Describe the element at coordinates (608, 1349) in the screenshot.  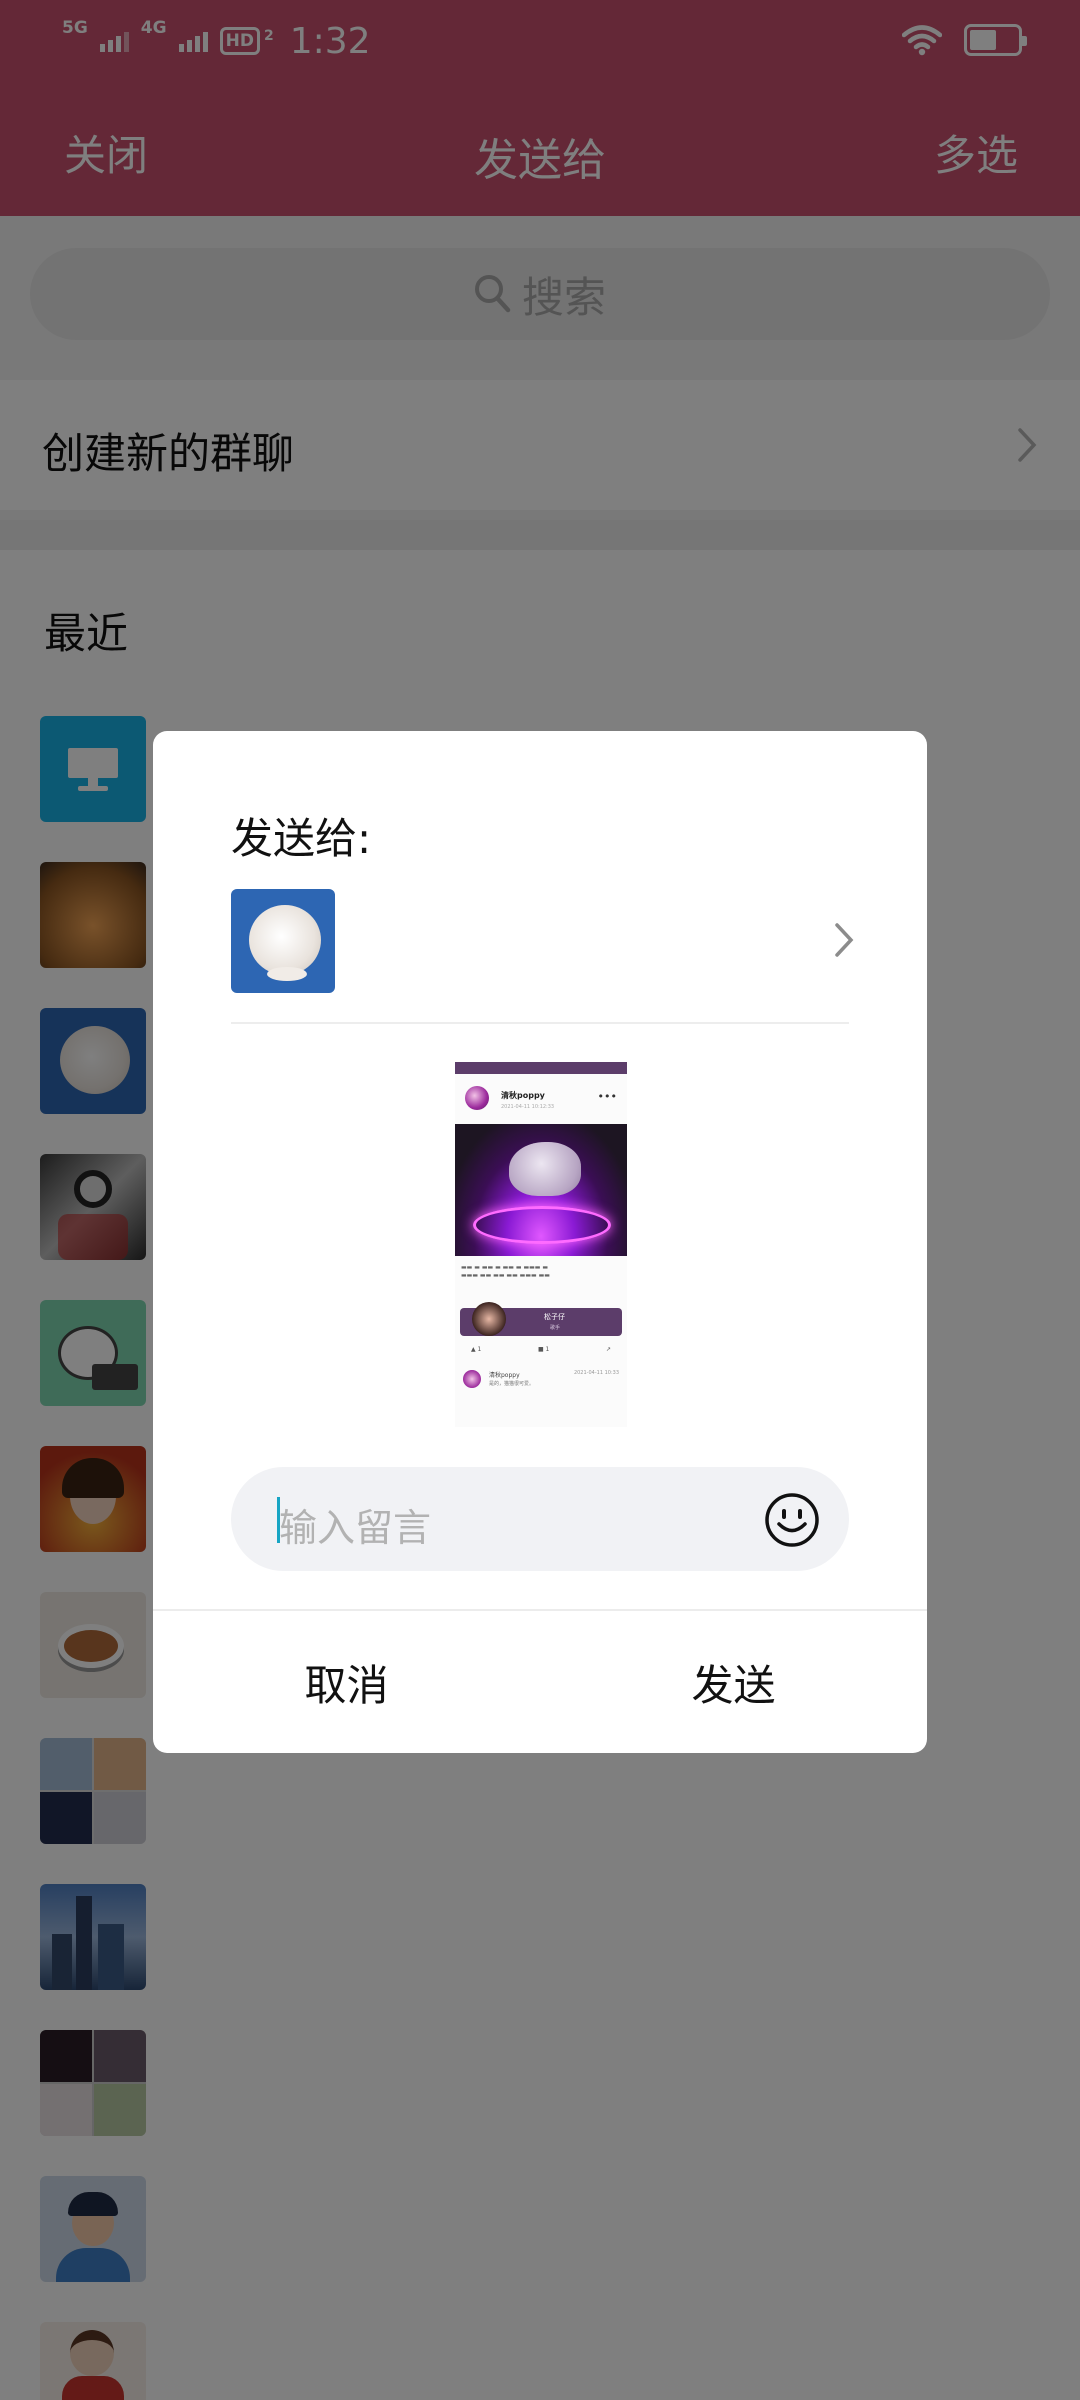
I see `share-icon: ↗` at that location.